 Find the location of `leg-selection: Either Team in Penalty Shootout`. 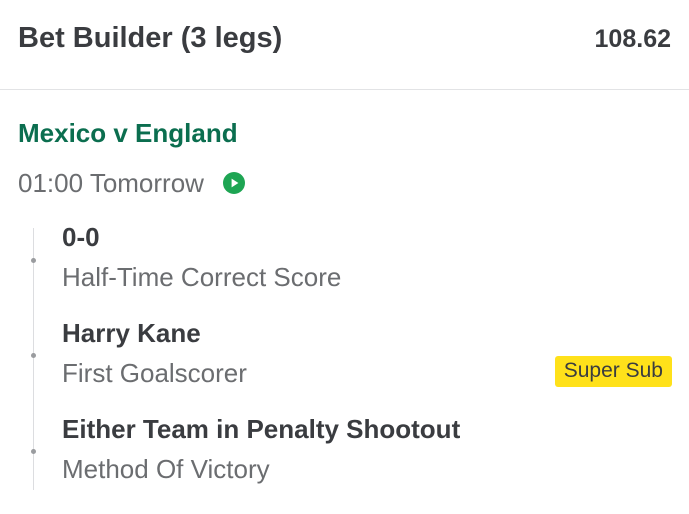

leg-selection: Either Team in Penalty Shootout is located at coordinates (261, 429).